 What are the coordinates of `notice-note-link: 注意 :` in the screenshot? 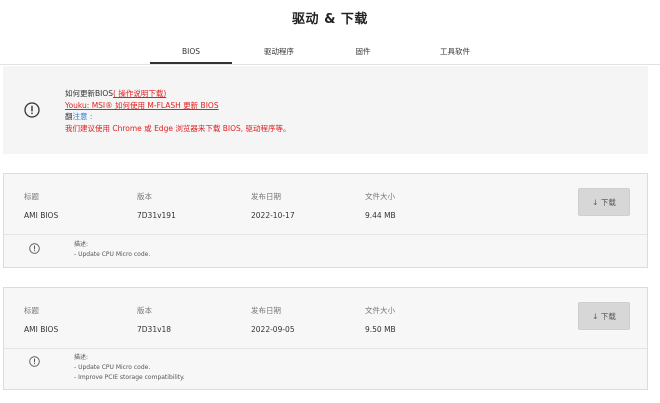 It's located at (83, 116).